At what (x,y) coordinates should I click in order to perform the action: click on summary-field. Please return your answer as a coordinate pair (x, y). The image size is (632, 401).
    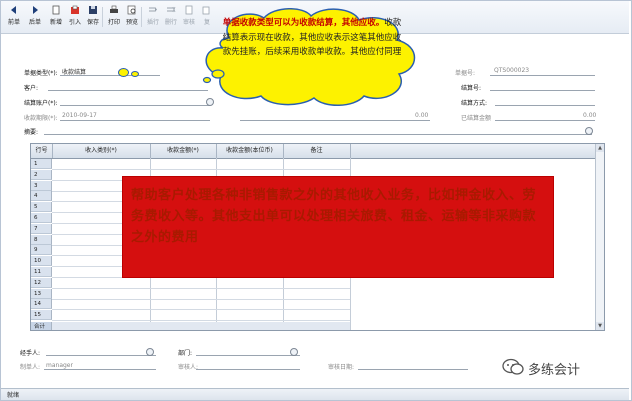
    Looking at the image, I should click on (318, 134).